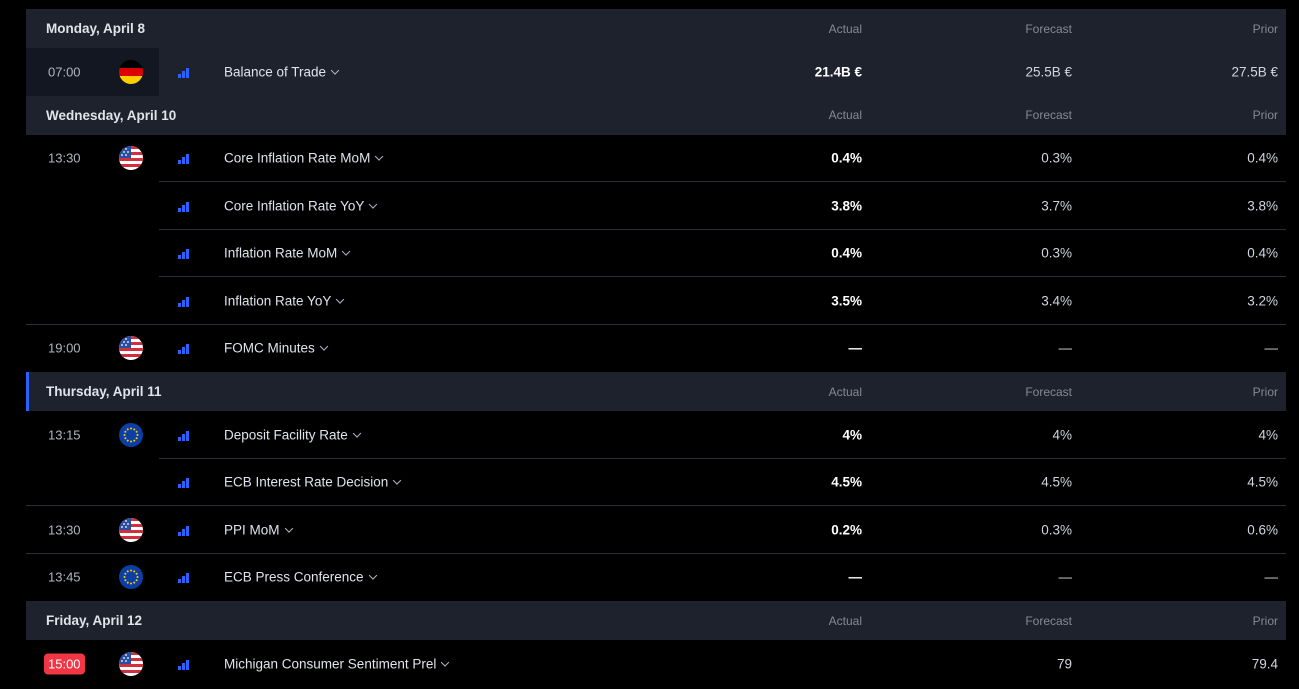 This screenshot has height=689, width=1299. I want to click on event-name: Core Inflation Rate MoM, so click(304, 158).